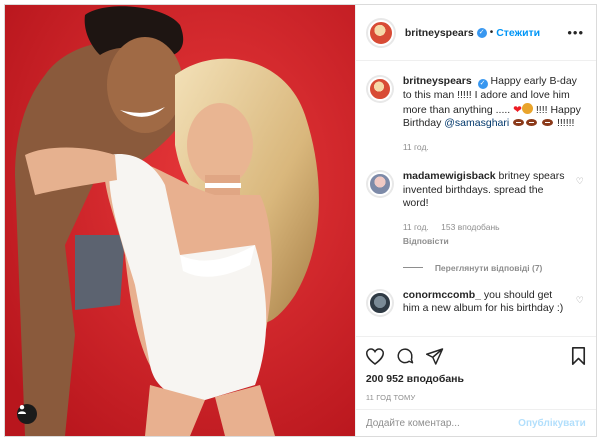 This screenshot has width=600, height=441. Describe the element at coordinates (476, 397) in the screenshot. I see `post-timestamp: 11 ГОД ТОМУ` at that location.